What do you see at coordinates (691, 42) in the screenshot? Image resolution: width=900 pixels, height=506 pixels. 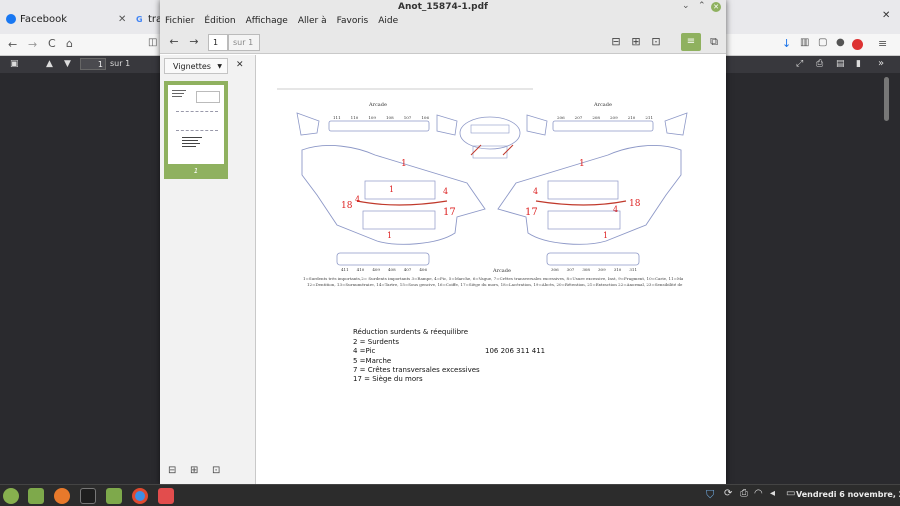 I see `menu-hamburger-button: ≡` at bounding box center [691, 42].